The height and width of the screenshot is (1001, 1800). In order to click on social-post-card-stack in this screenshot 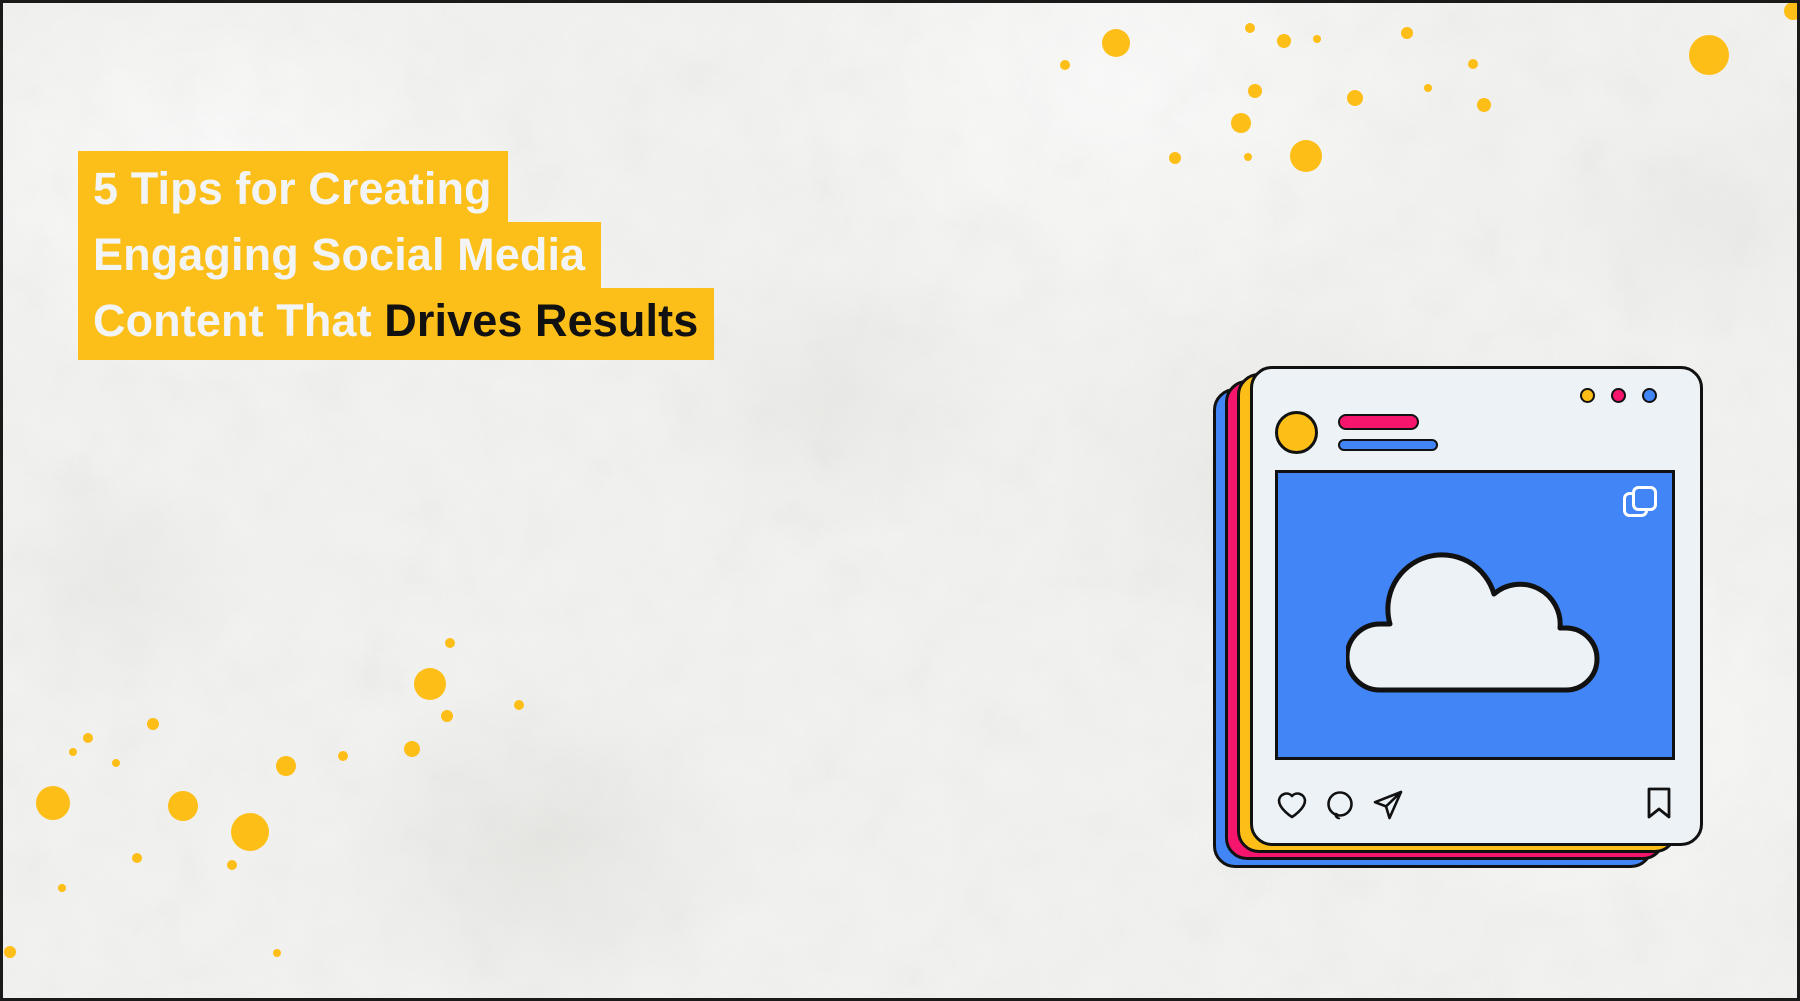, I will do `click(1463, 636)`.